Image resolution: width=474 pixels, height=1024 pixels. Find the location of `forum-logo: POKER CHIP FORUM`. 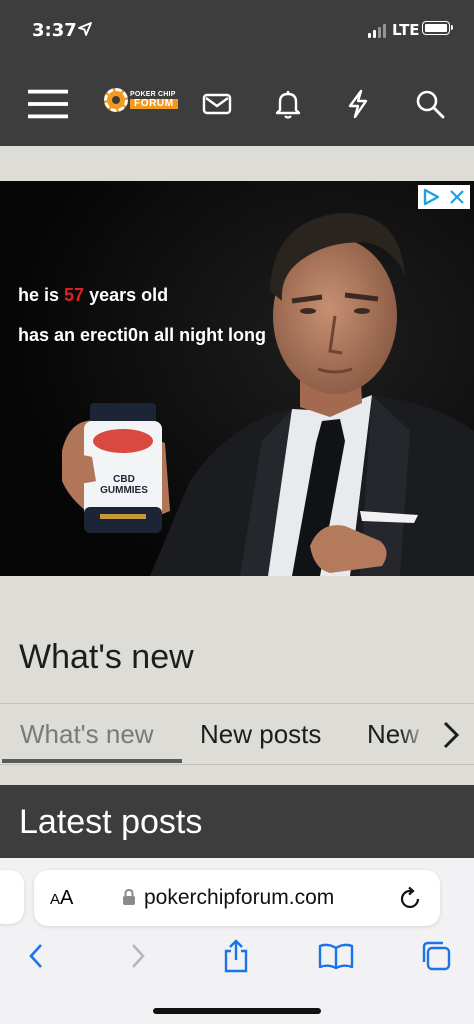

forum-logo: POKER CHIP FORUM is located at coordinates (141, 100).